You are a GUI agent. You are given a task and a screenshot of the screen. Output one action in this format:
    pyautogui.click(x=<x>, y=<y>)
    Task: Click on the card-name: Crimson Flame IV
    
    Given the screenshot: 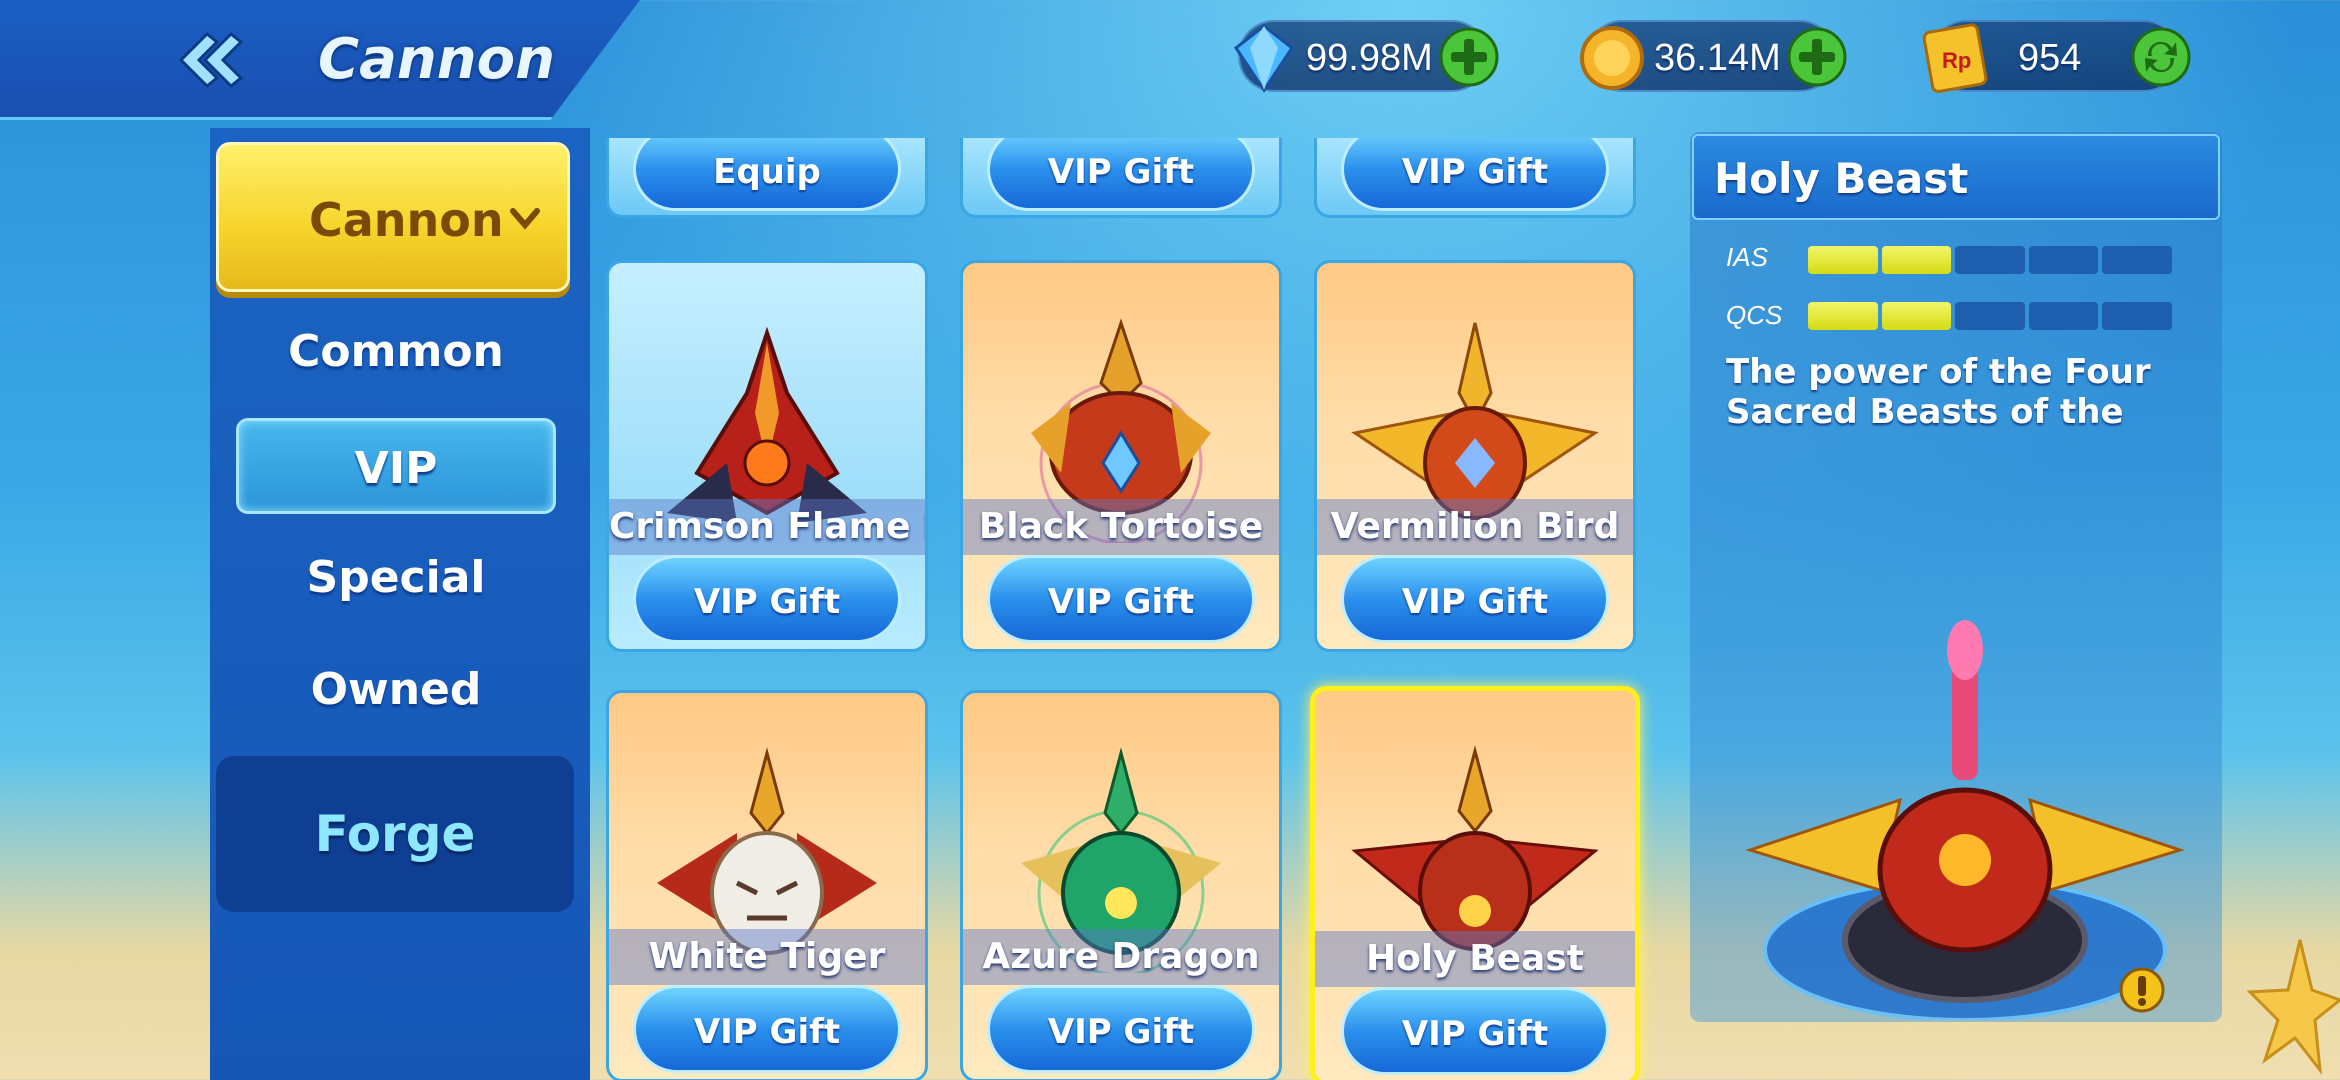 What is the action you would take?
    pyautogui.click(x=767, y=526)
    